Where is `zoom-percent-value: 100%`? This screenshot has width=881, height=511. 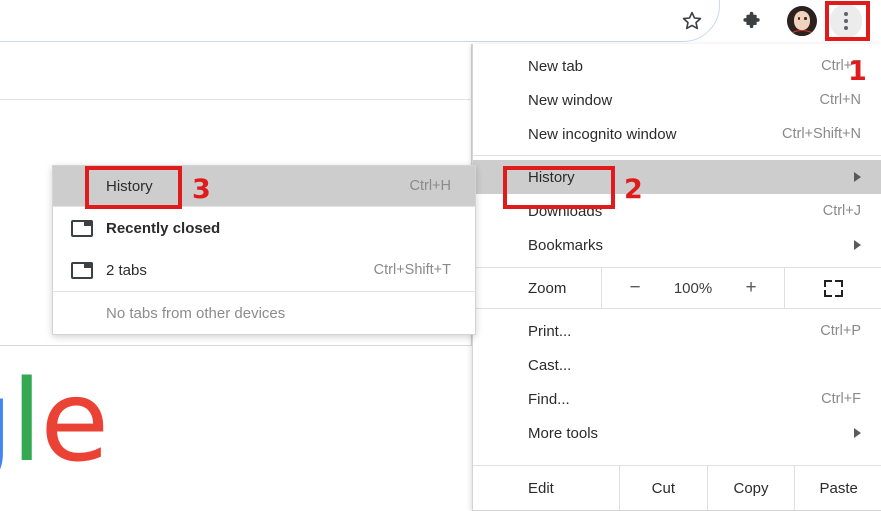
zoom-percent-value: 100% is located at coordinates (693, 288).